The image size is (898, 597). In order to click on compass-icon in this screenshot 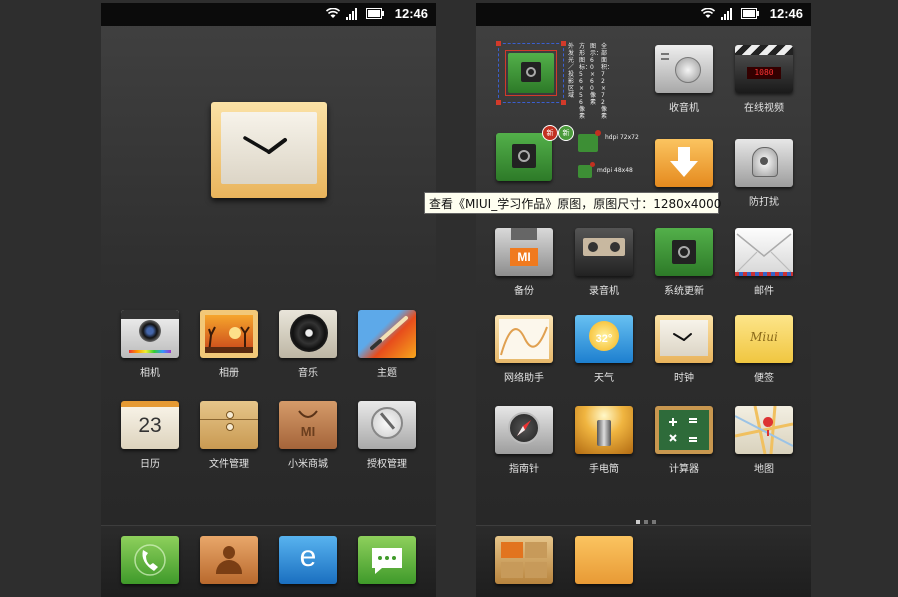, I will do `click(524, 430)`.